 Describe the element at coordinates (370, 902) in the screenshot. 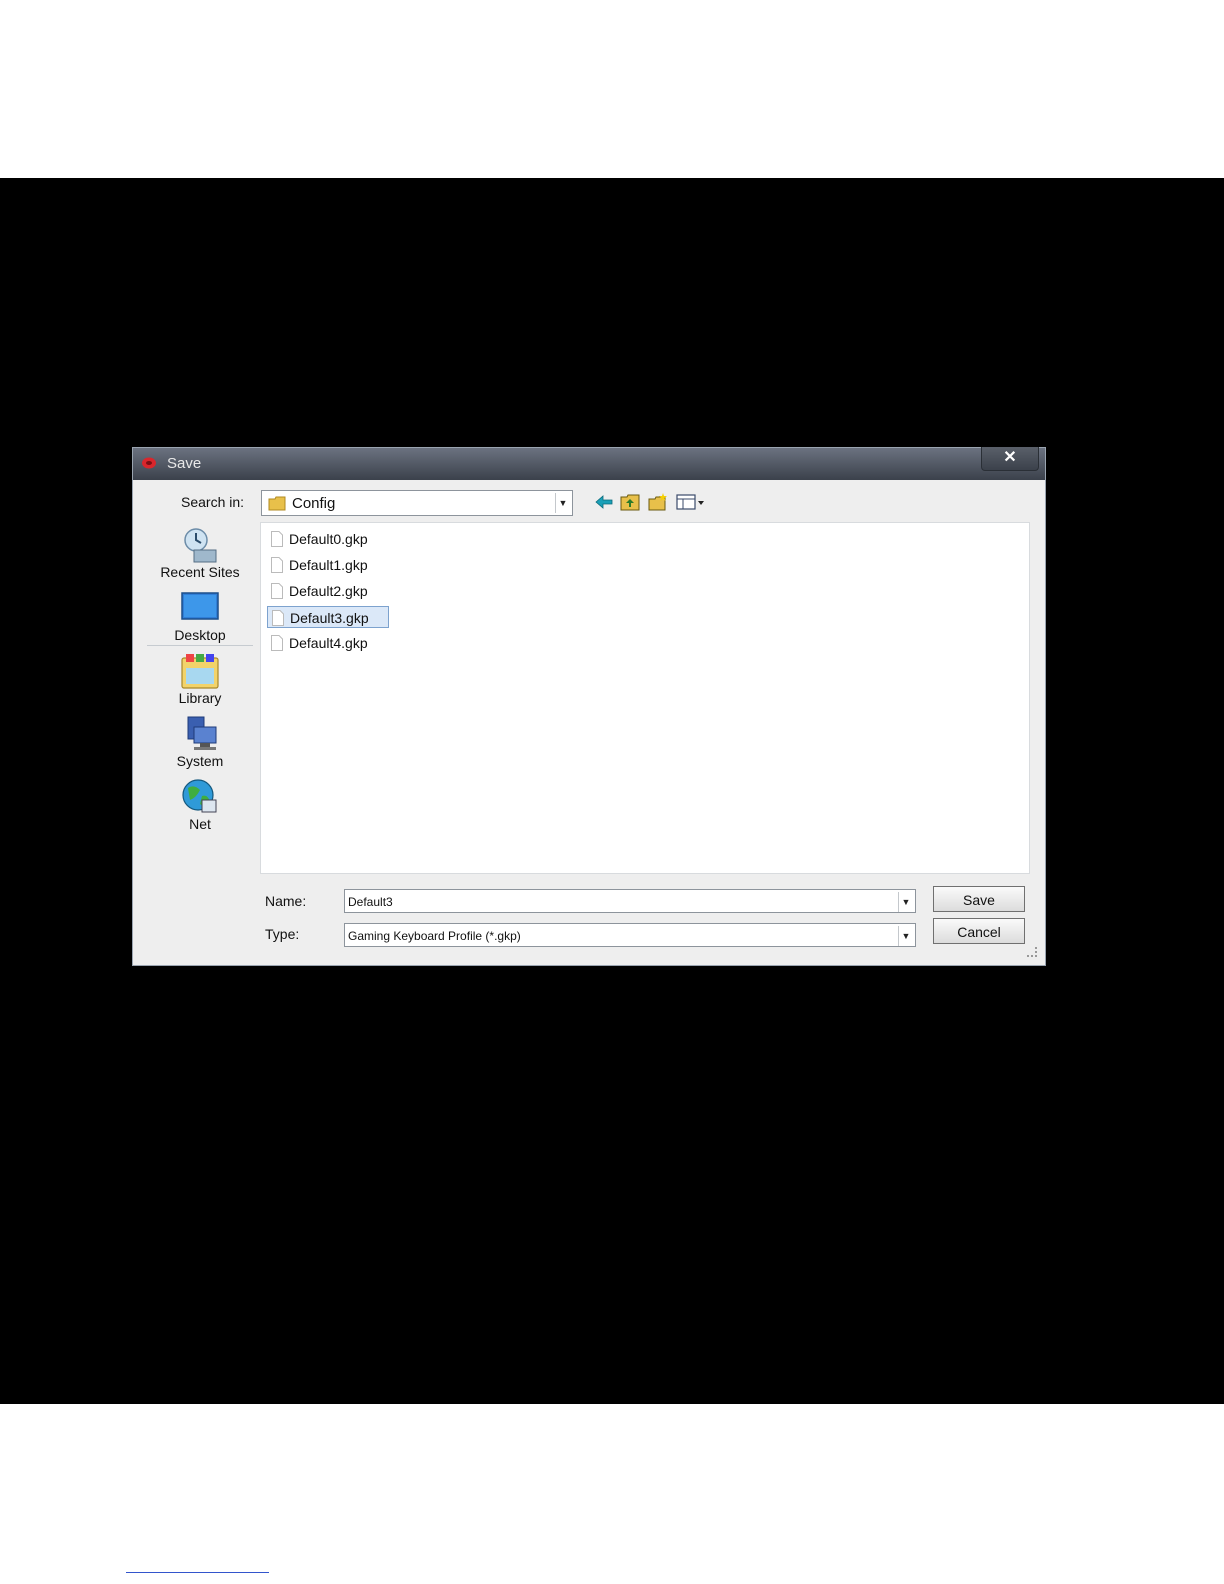

I see `file-name-value: Default3` at that location.